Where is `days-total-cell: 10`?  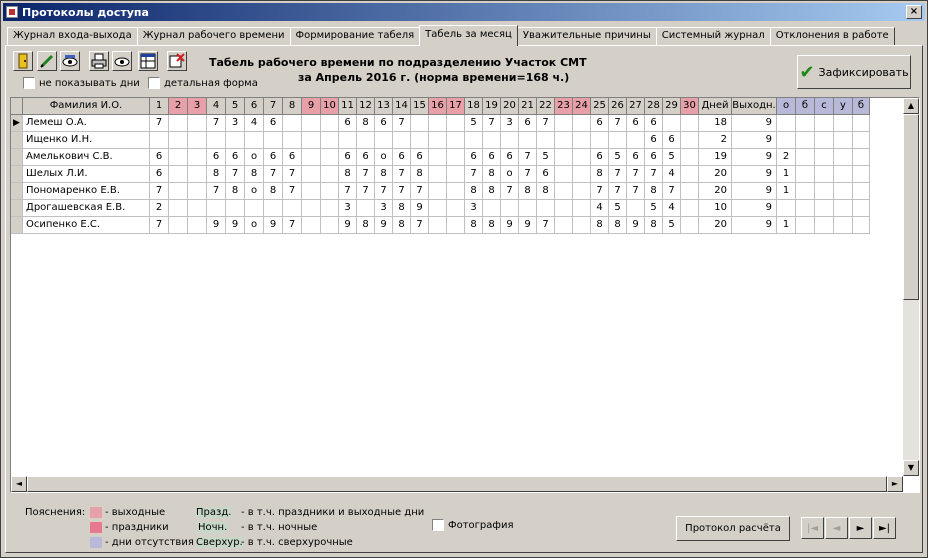 days-total-cell: 10 is located at coordinates (715, 208).